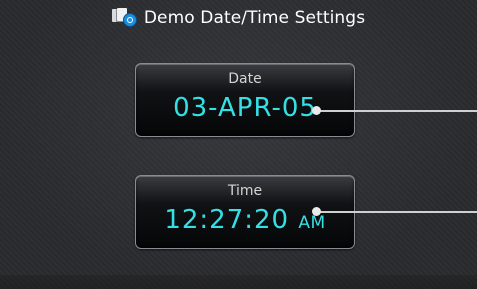 The width and height of the screenshot is (477, 289). I want to click on page-title: Demo Date/Time Settings, so click(254, 18).